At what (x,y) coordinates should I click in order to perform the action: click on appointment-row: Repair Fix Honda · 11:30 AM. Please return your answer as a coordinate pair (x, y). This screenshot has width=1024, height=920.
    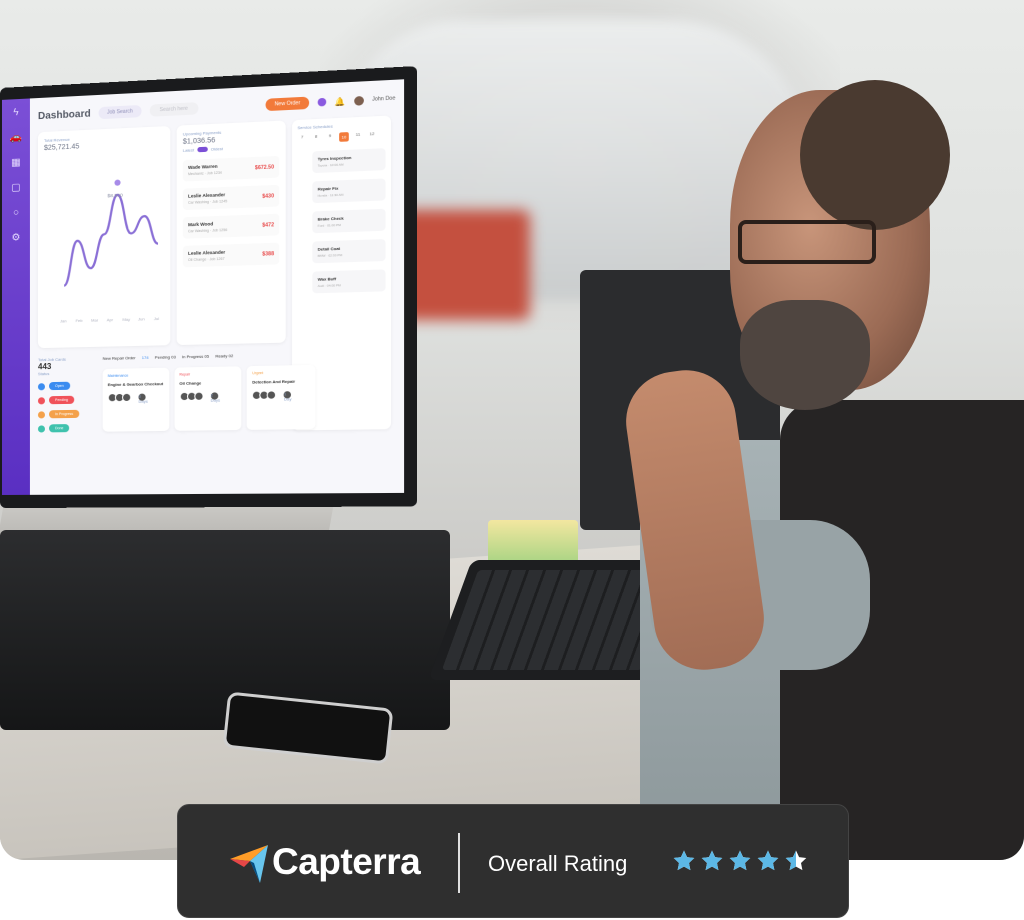
    Looking at the image, I should click on (341, 191).